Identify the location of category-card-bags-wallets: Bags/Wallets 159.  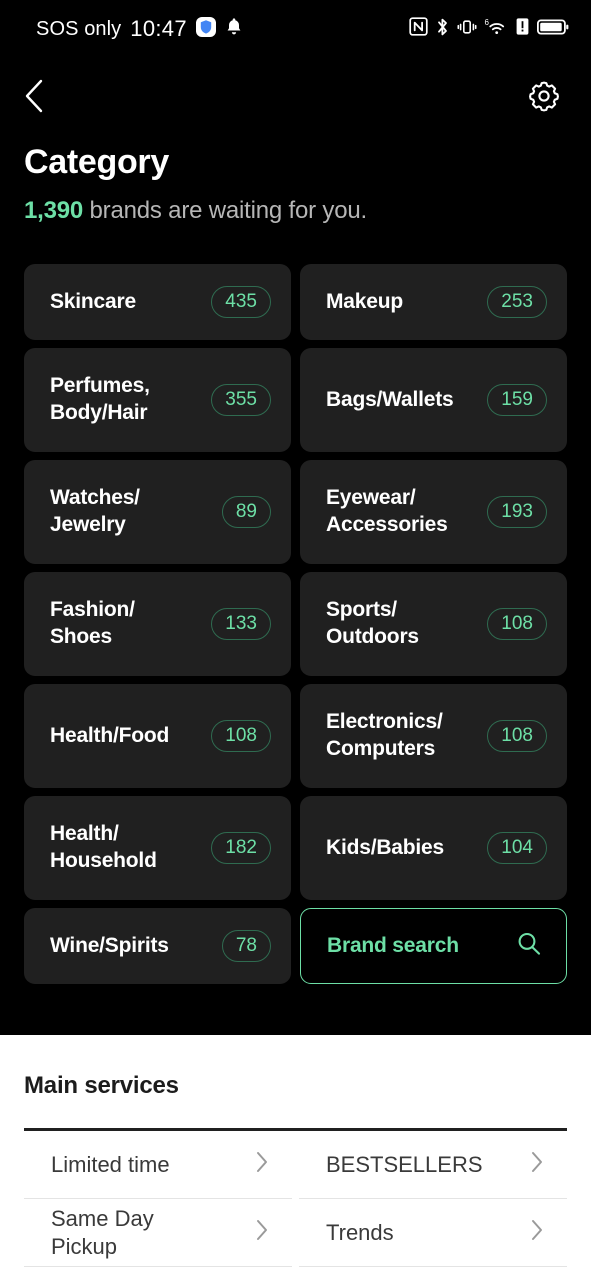
(433, 400).